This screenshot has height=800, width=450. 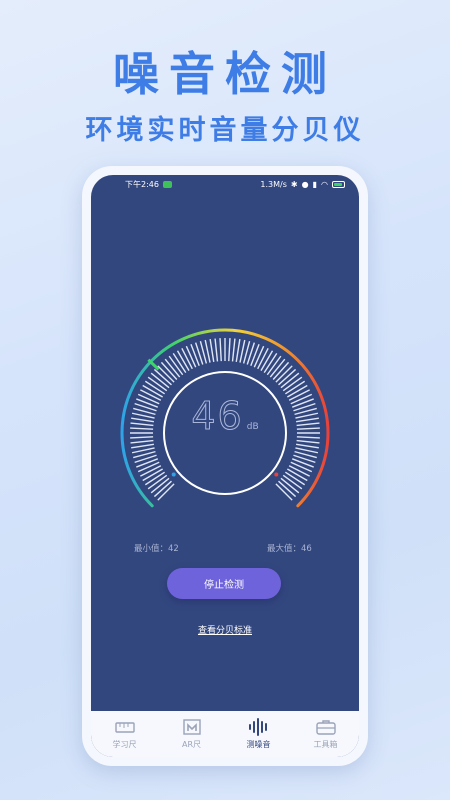 I want to click on gauge-end-dot, so click(x=276, y=474).